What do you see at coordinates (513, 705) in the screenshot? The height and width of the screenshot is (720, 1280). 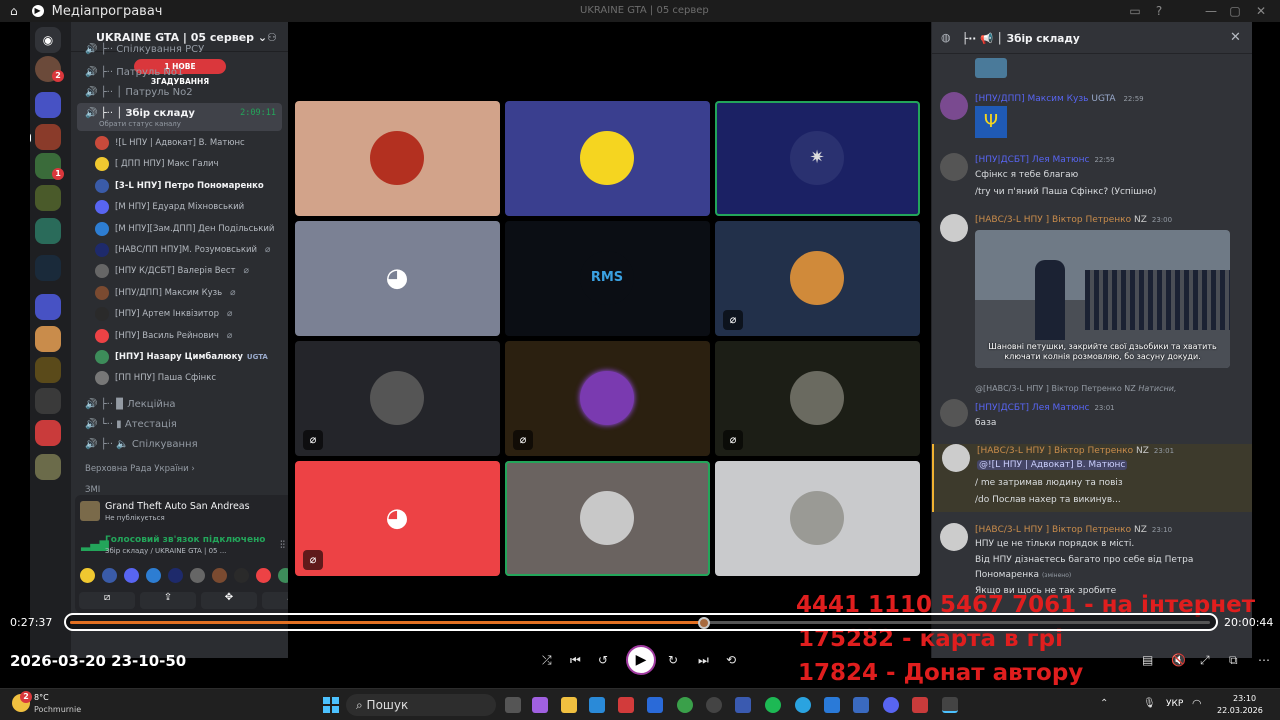 I see `task-view-icon` at bounding box center [513, 705].